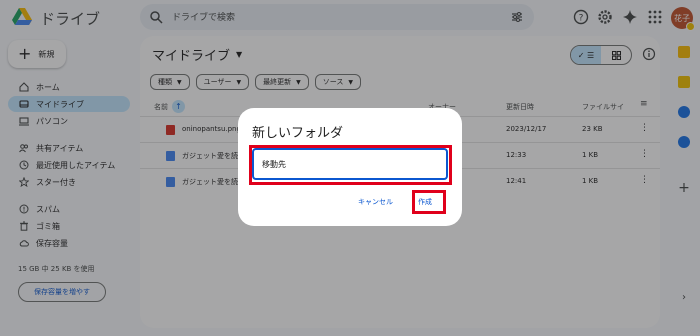 This screenshot has height=336, width=700. What do you see at coordinates (298, 133) in the screenshot?
I see `dialog-title: 新しいフォルダ` at bounding box center [298, 133].